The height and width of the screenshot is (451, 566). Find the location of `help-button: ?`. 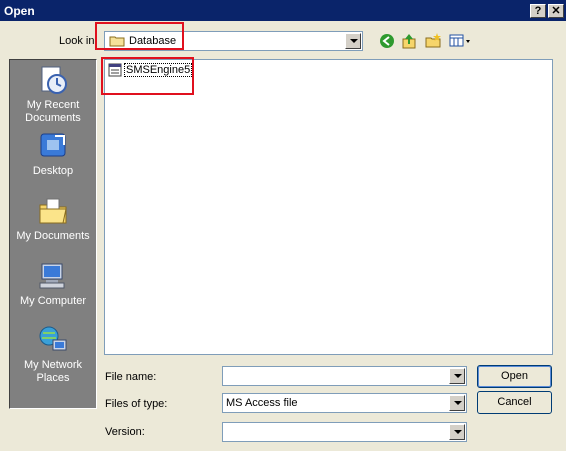

help-button: ? is located at coordinates (538, 10).